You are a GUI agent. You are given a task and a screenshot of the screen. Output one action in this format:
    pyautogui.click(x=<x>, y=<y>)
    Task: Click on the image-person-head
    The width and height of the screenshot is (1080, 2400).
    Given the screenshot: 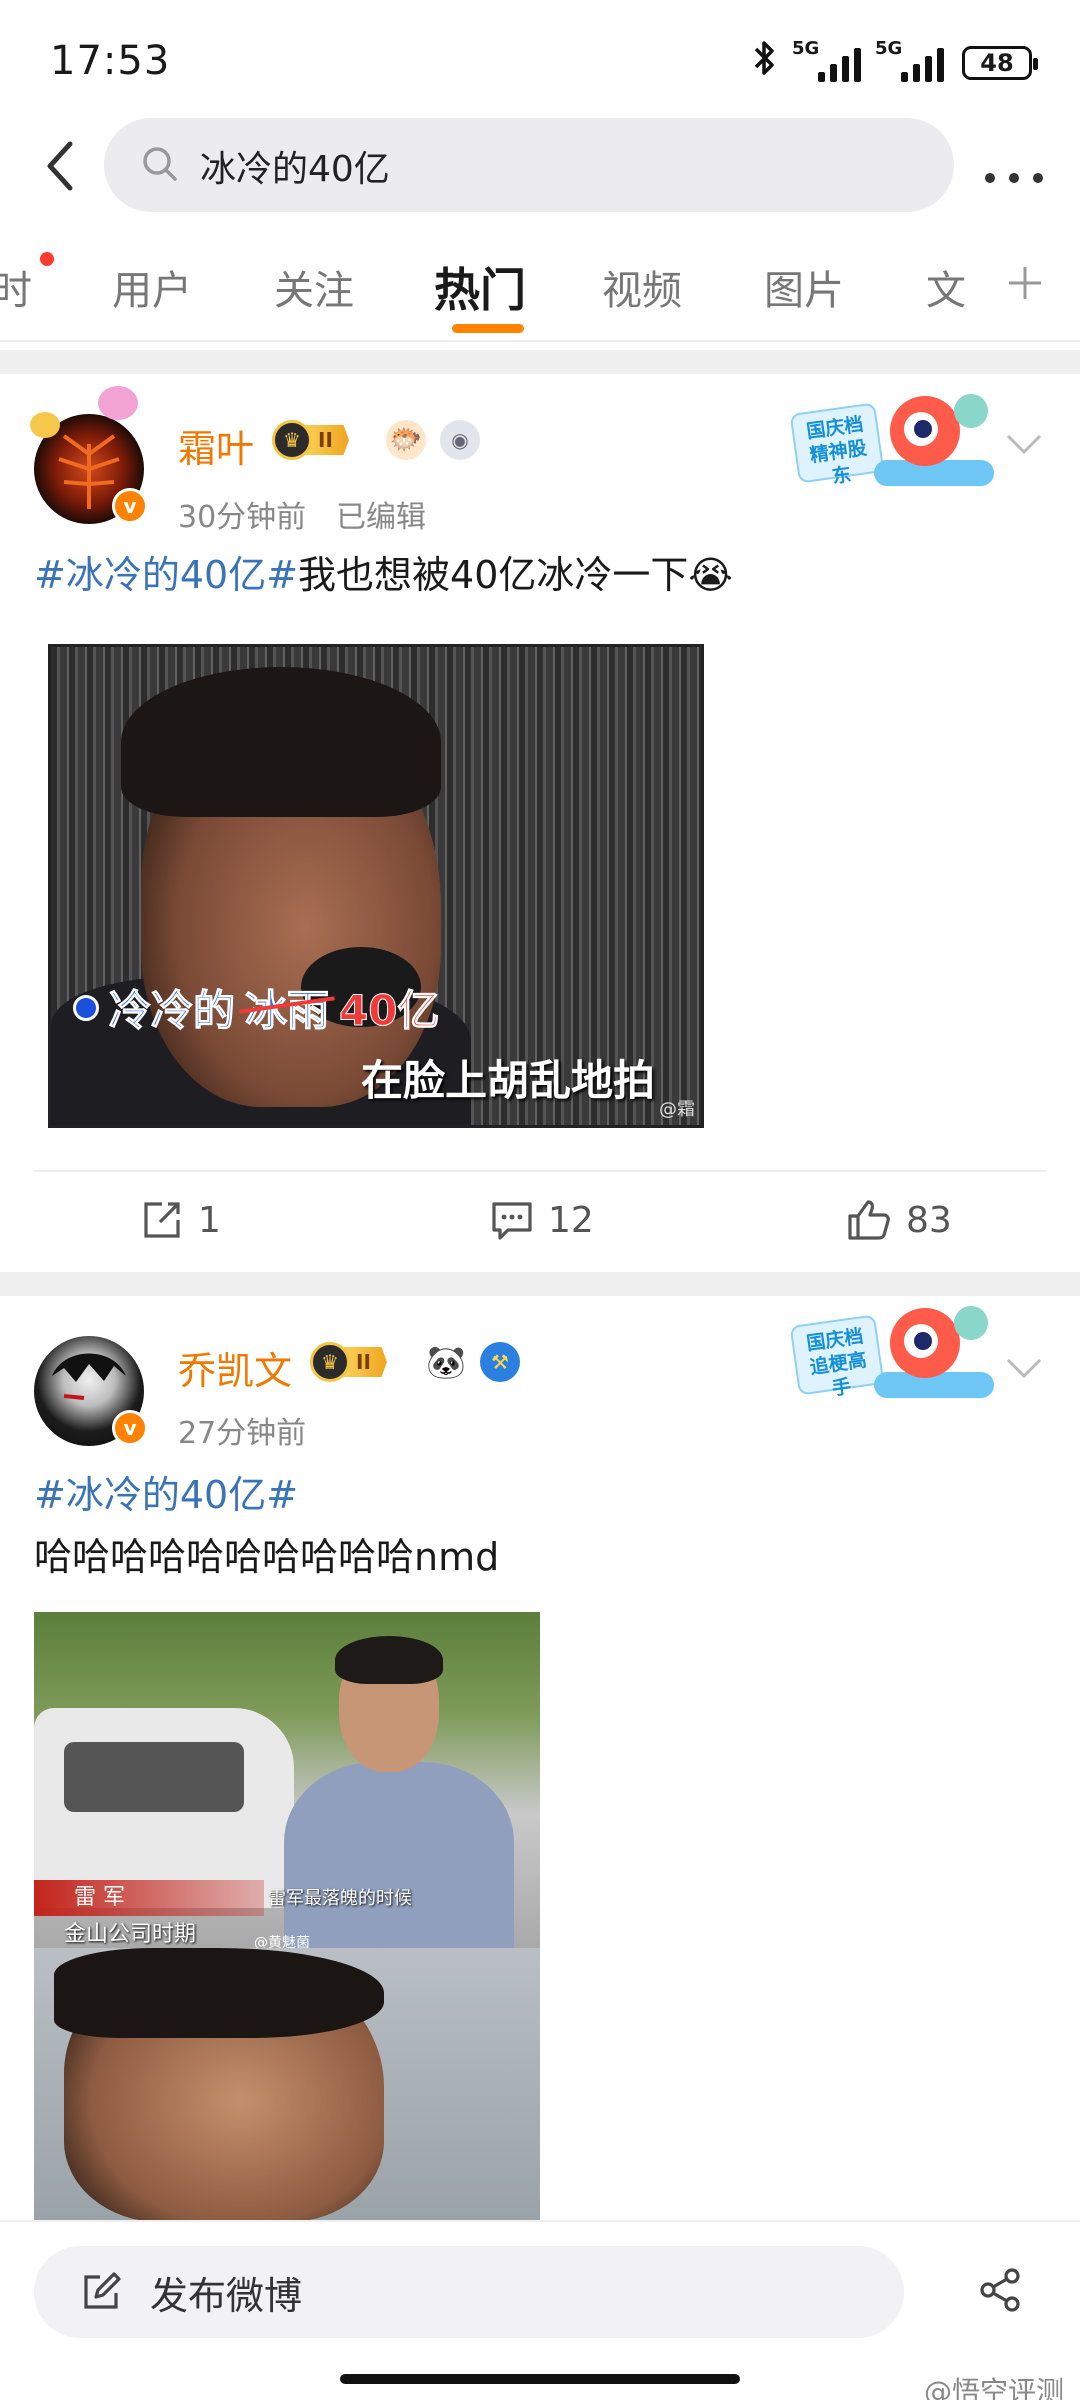 What is the action you would take?
    pyautogui.click(x=389, y=1704)
    